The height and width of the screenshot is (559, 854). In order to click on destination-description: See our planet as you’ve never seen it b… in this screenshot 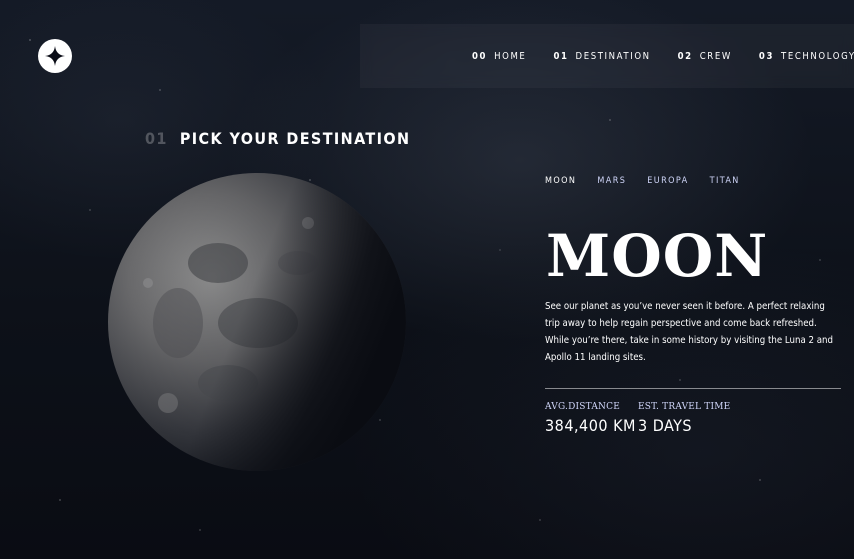, I will do `click(689, 332)`.